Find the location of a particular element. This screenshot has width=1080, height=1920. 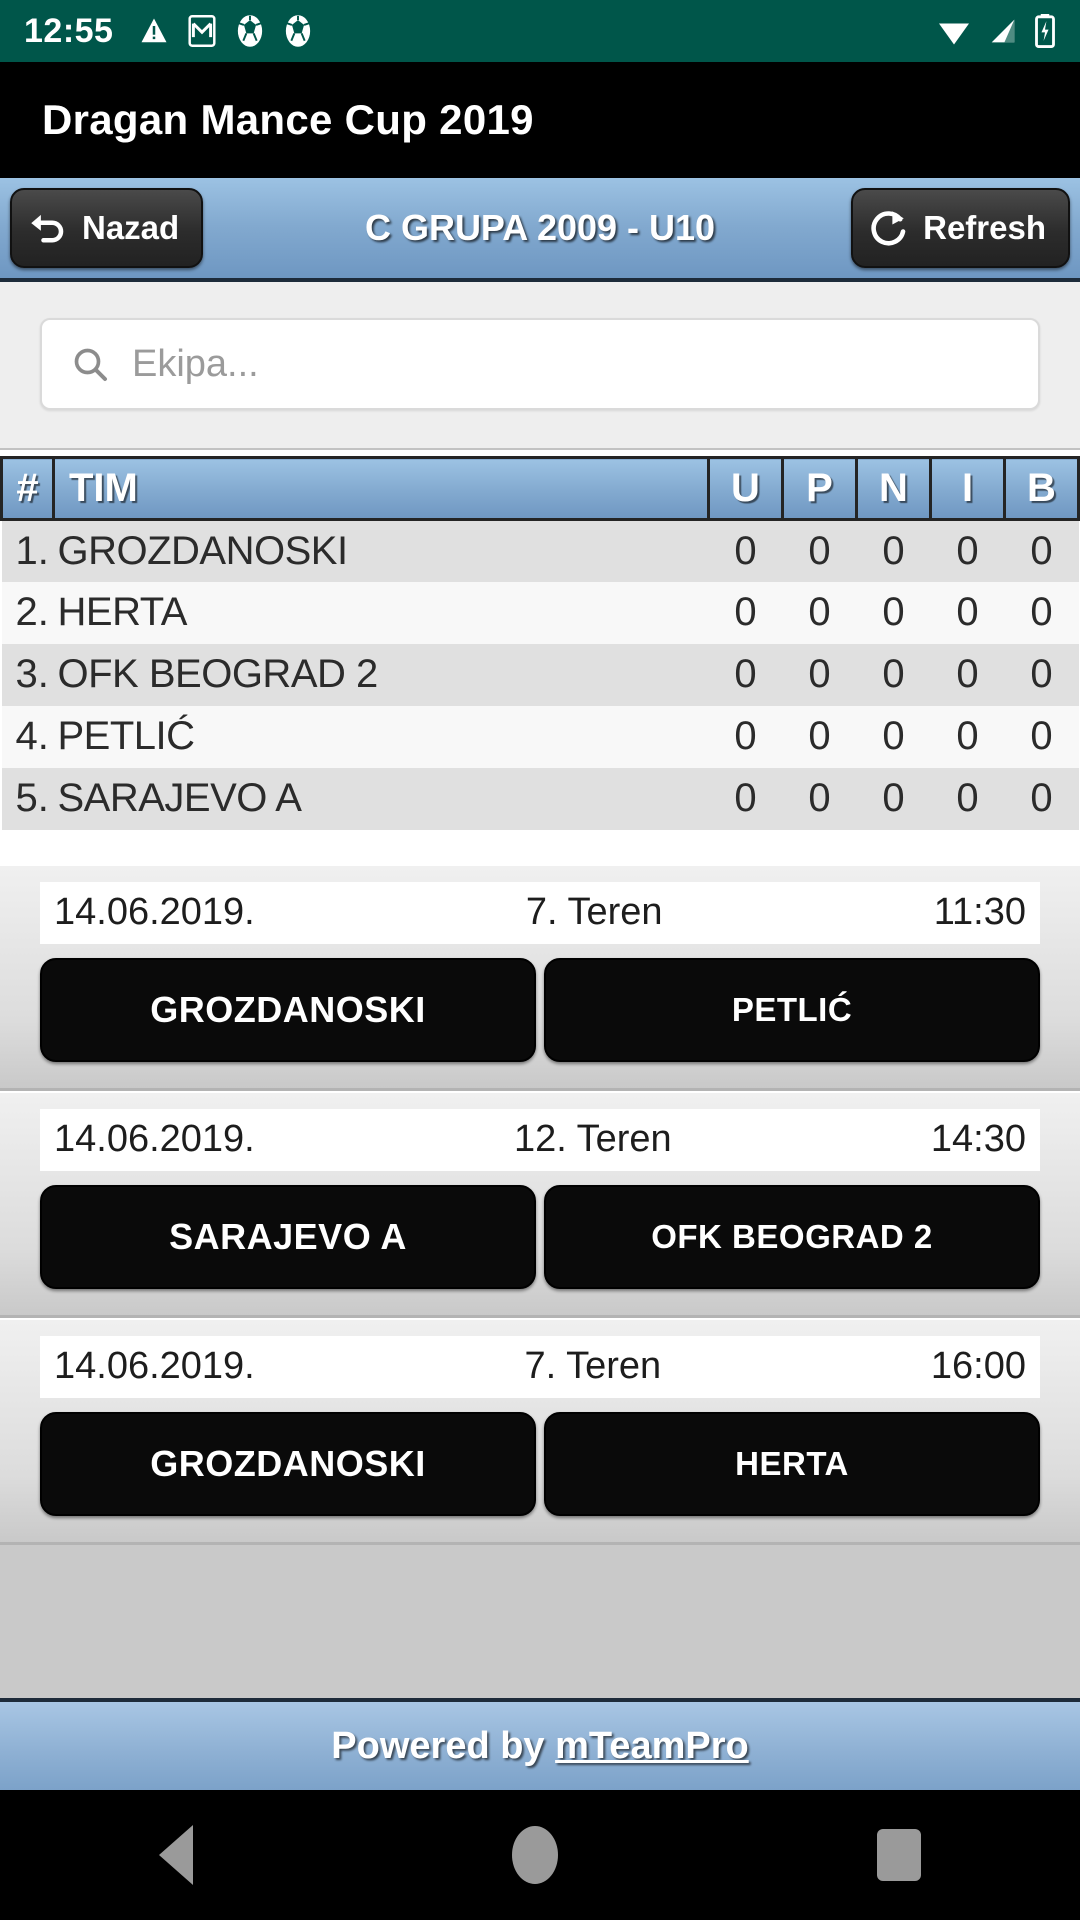

column-header-b: B is located at coordinates (1041, 488).